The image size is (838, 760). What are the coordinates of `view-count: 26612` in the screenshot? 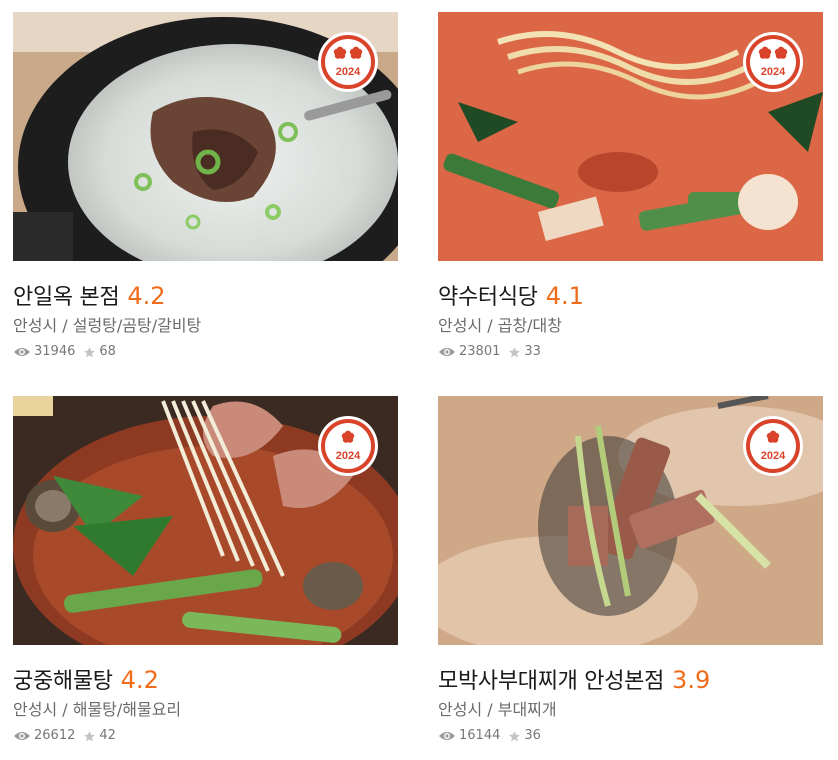 It's located at (44, 736).